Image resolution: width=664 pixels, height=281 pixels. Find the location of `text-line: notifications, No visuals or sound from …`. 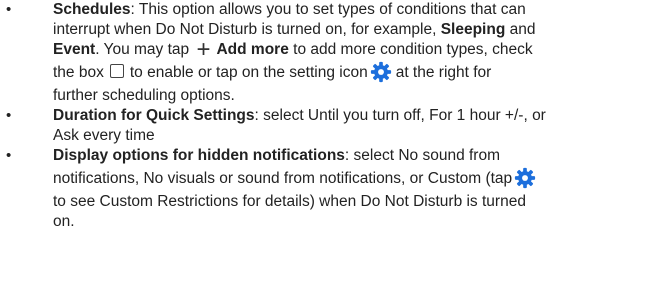

text-line: notifications, No visuals or sound from … is located at coordinates (358, 179).